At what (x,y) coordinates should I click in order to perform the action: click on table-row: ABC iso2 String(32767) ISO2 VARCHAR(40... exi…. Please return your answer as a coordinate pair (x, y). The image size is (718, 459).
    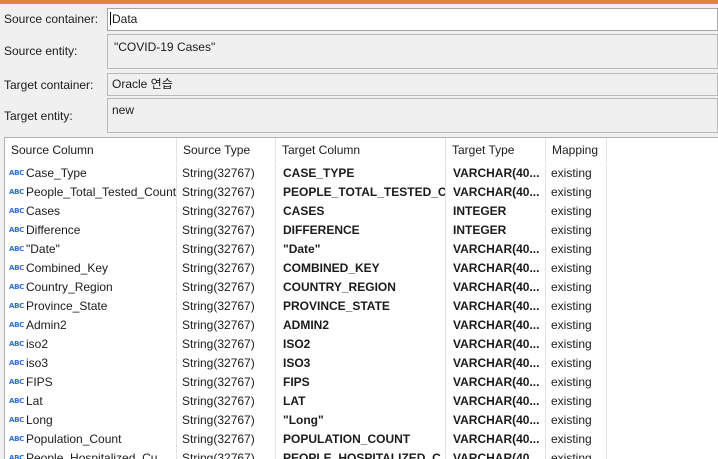
    Looking at the image, I should click on (361, 344).